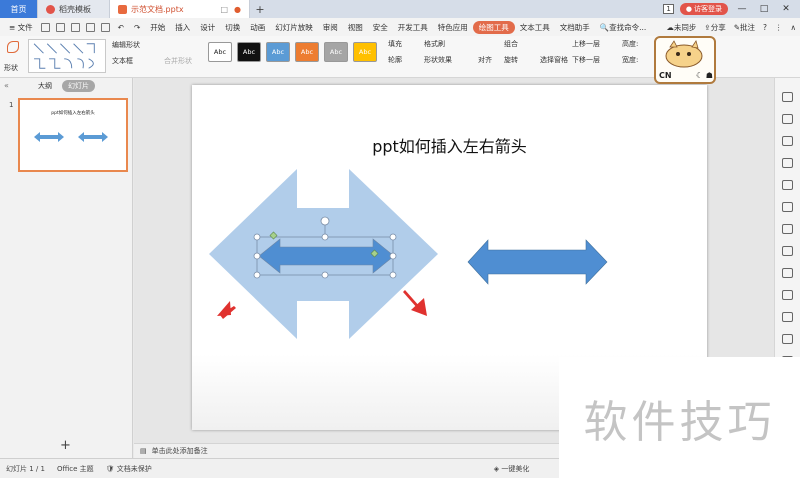 The image size is (800, 478). What do you see at coordinates (45, 27) in the screenshot?
I see `open-icon` at bounding box center [45, 27].